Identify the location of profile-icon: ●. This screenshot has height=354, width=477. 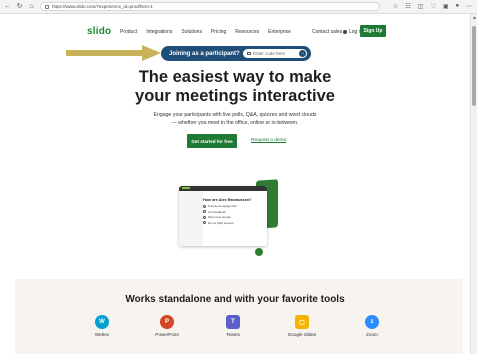
(458, 6).